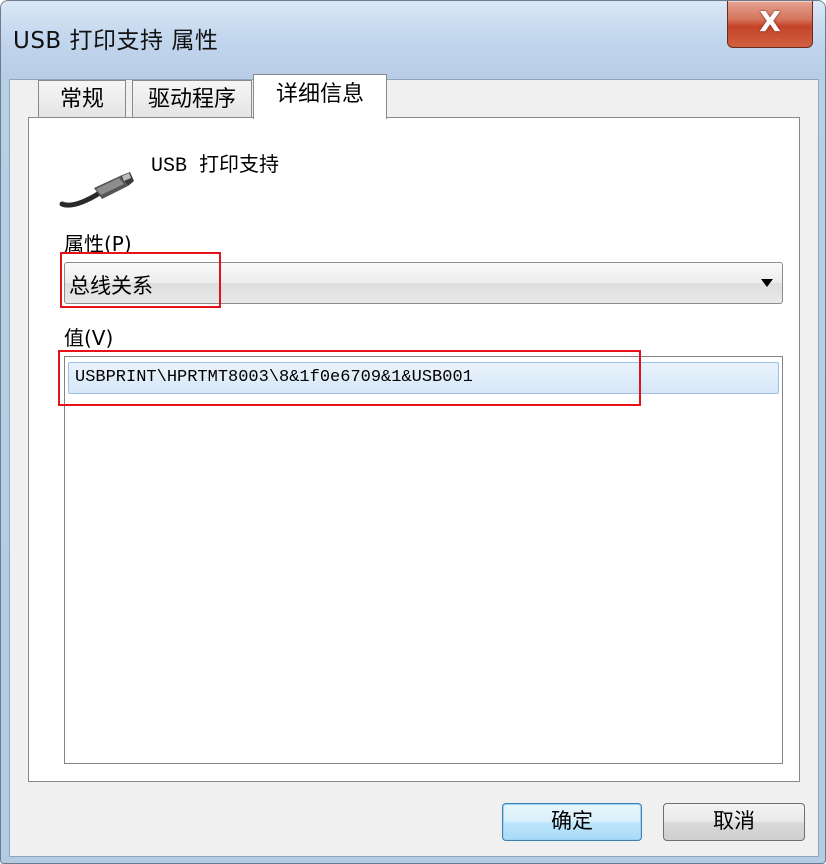  Describe the element at coordinates (215, 166) in the screenshot. I see `device-name: USB 打印支持` at that location.